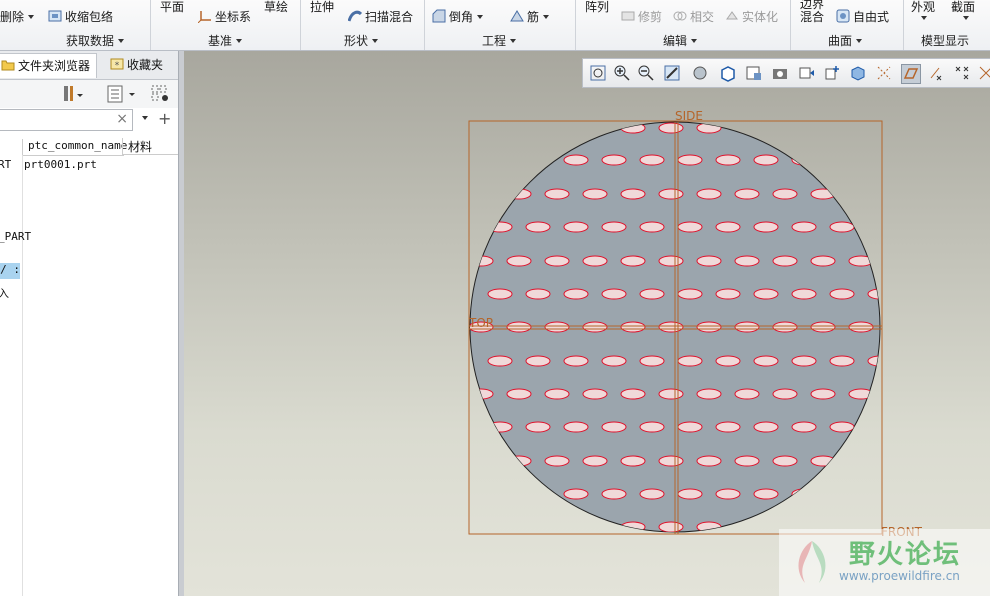 This screenshot has width=990, height=596. I want to click on datum-label-side: SIDE, so click(689, 116).